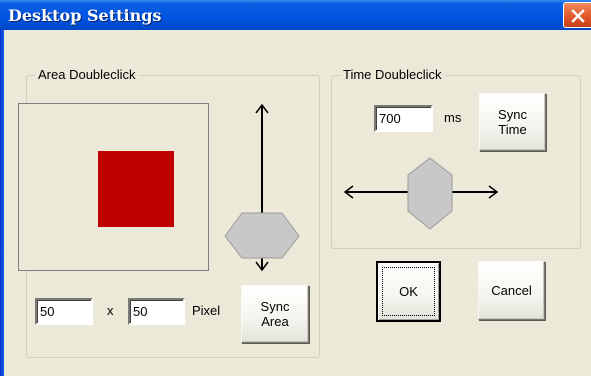 This screenshot has width=591, height=376. What do you see at coordinates (392, 75) in the screenshot?
I see `time-doubleclick-label: Time Doubleclick` at bounding box center [392, 75].